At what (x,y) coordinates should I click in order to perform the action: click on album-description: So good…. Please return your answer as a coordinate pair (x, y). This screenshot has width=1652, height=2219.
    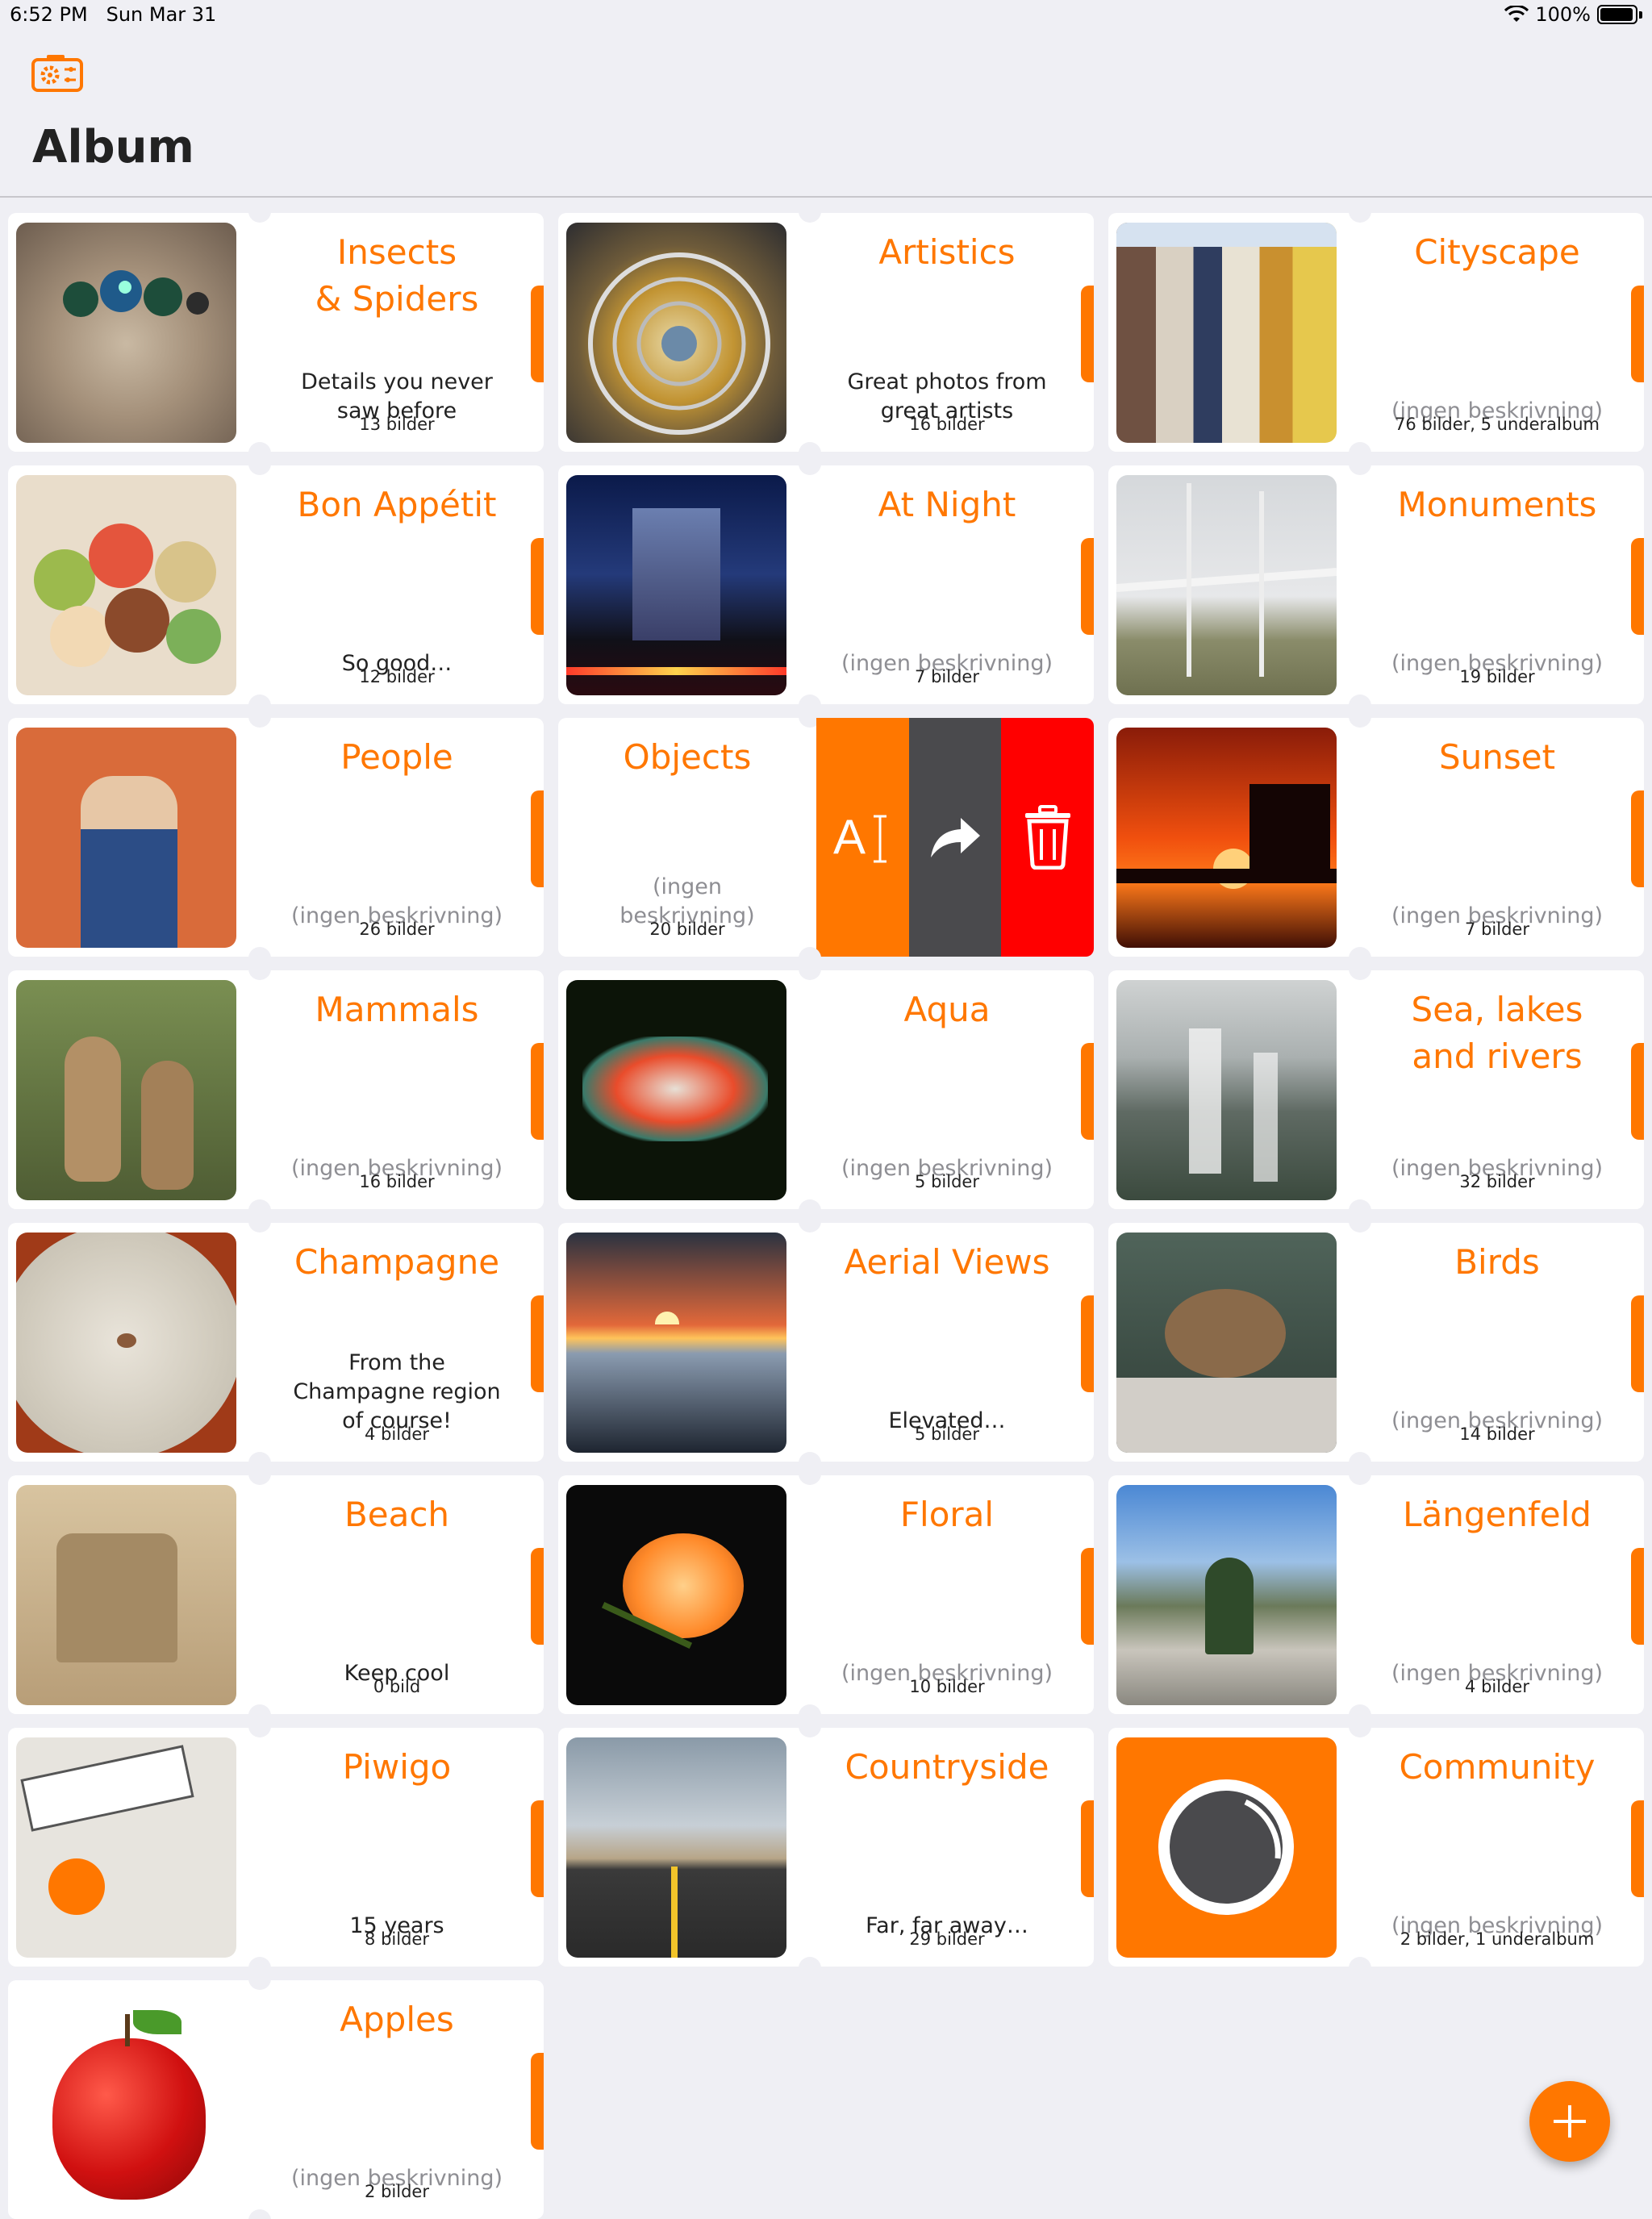
    Looking at the image, I should click on (397, 635).